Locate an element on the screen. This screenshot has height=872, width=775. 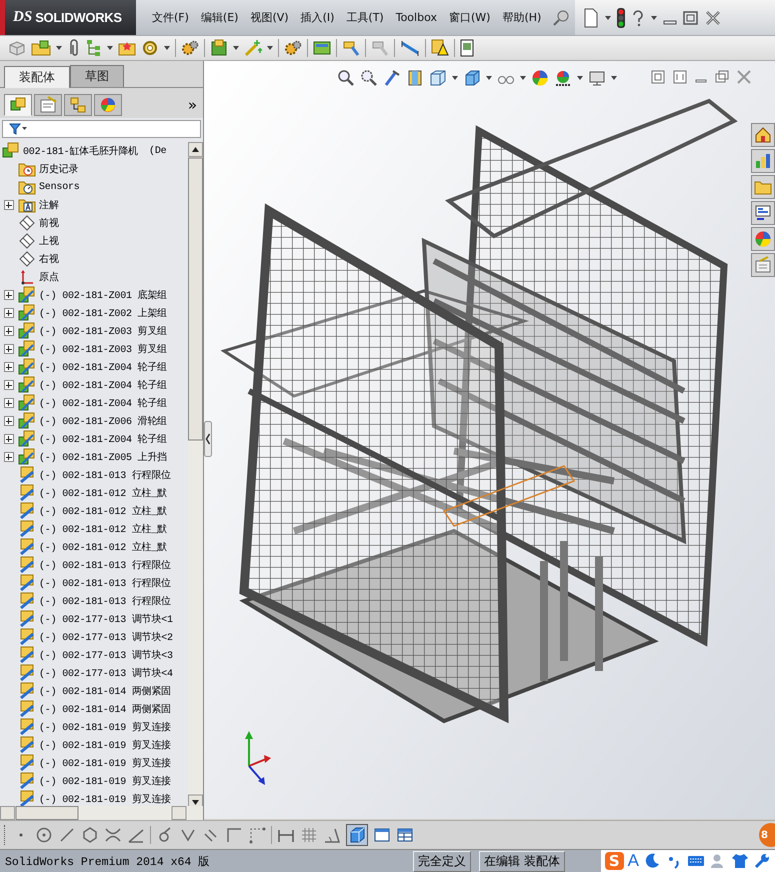
menu-item: 帮助(H) is located at coordinates (522, 17).